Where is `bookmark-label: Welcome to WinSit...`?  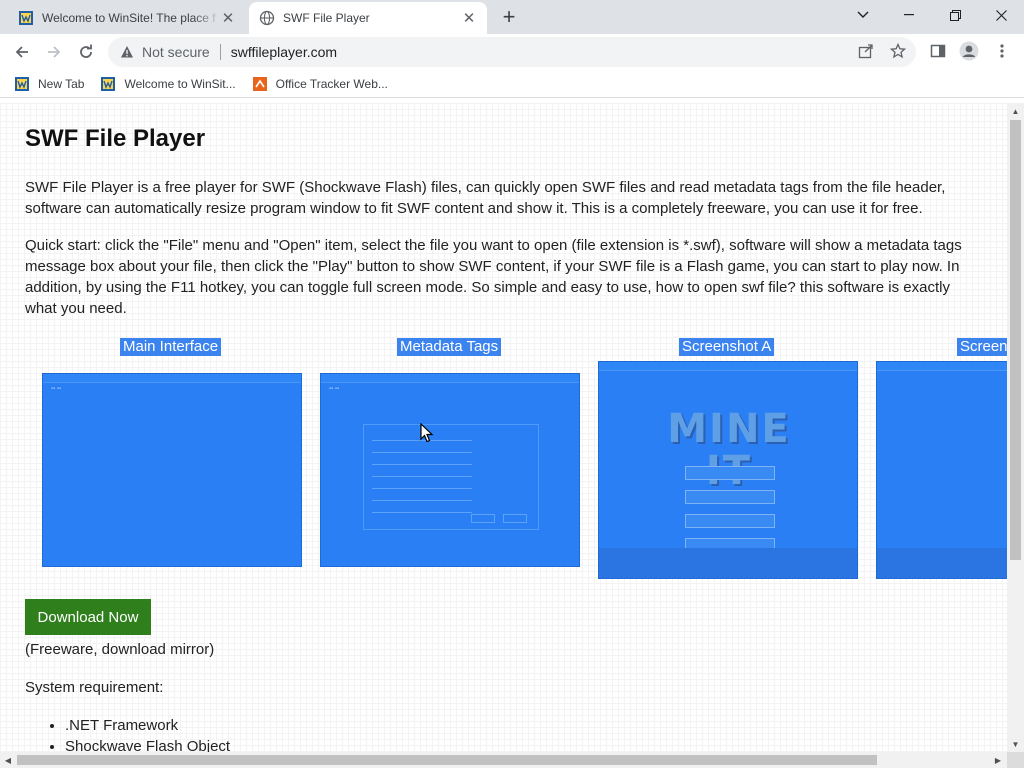 bookmark-label: Welcome to WinSit... is located at coordinates (180, 83).